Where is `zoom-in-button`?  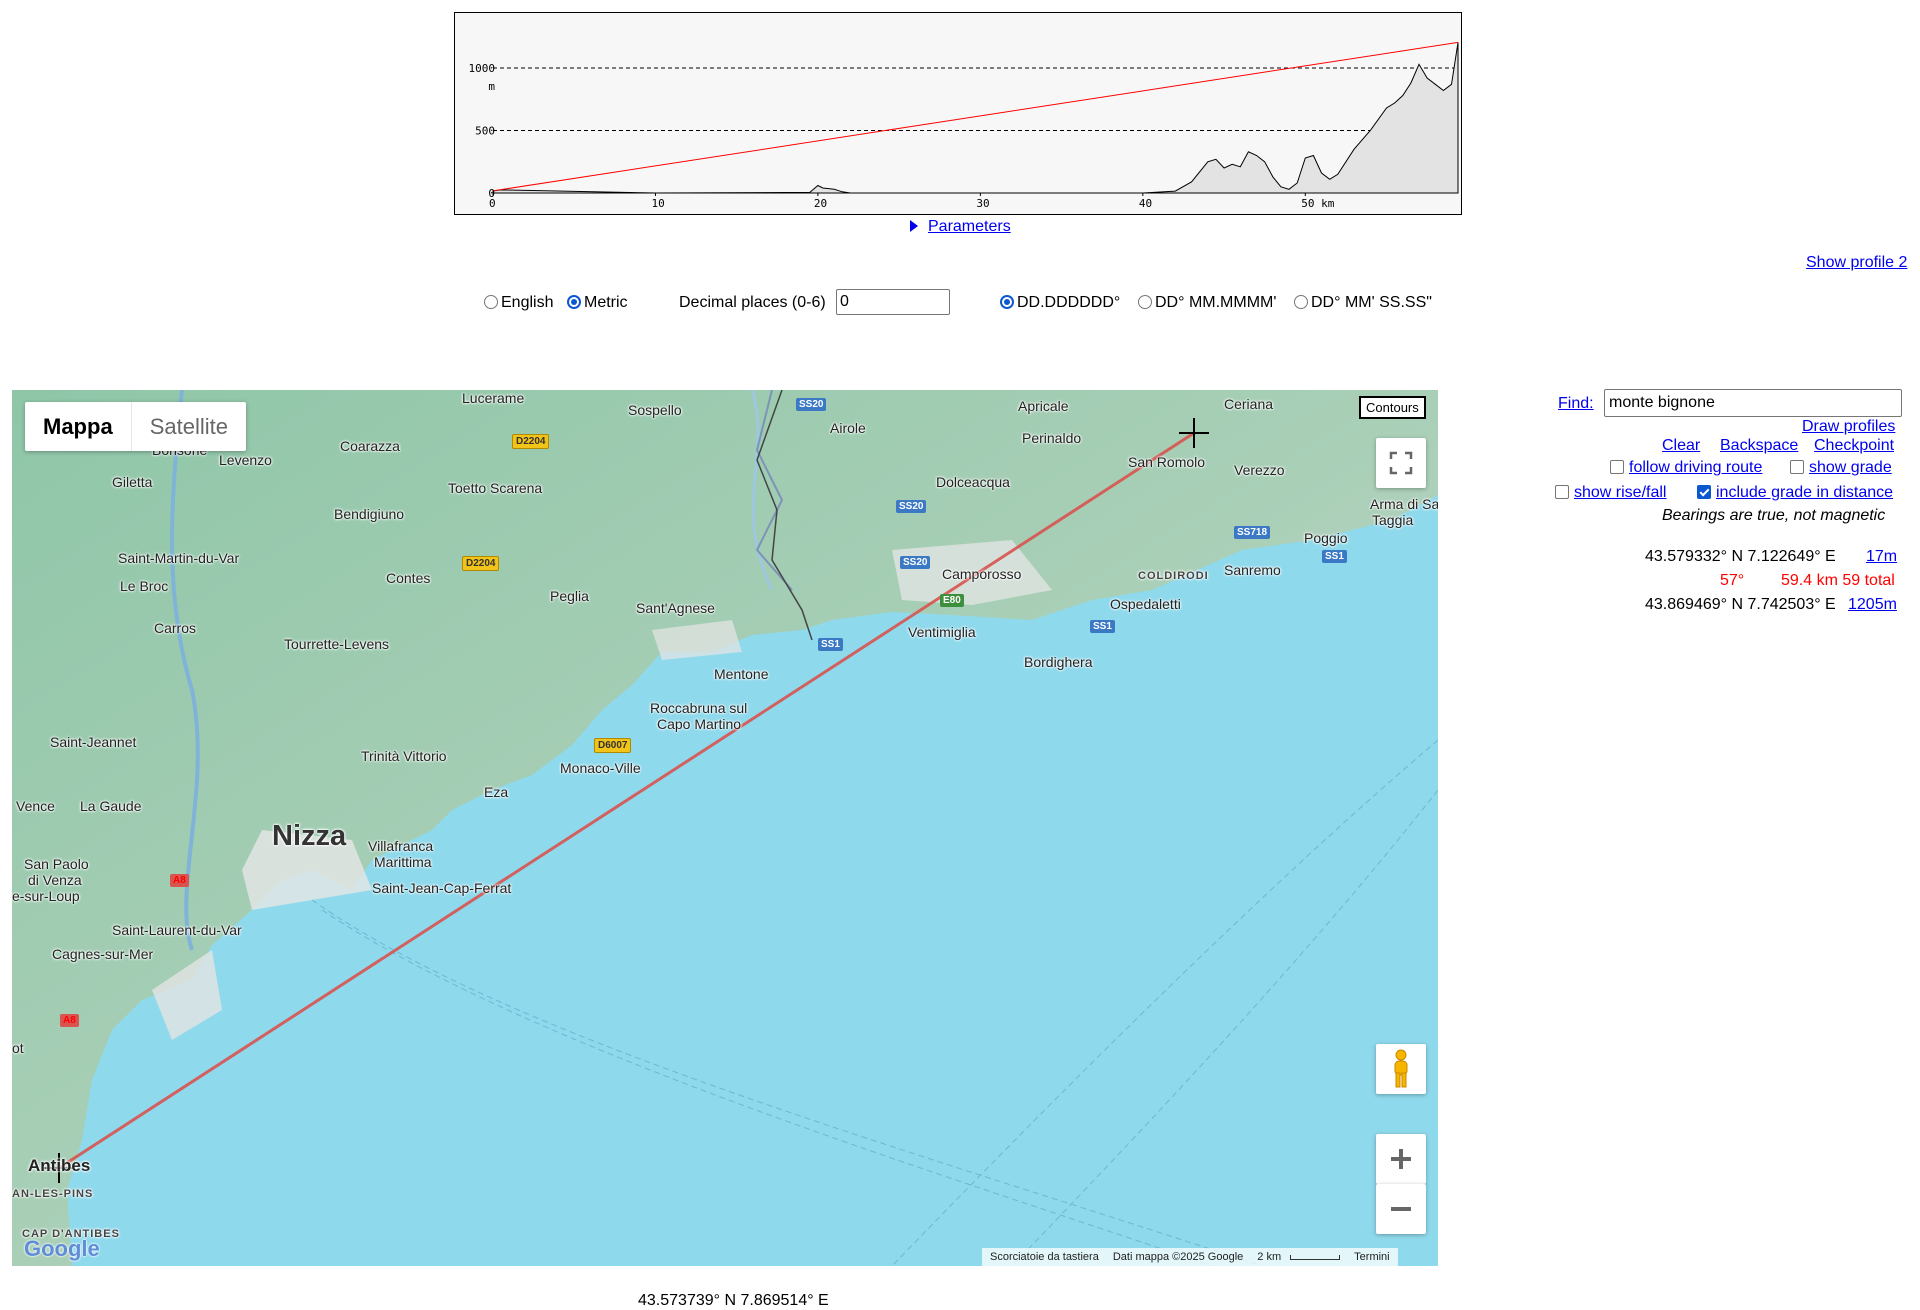 zoom-in-button is located at coordinates (1401, 1159).